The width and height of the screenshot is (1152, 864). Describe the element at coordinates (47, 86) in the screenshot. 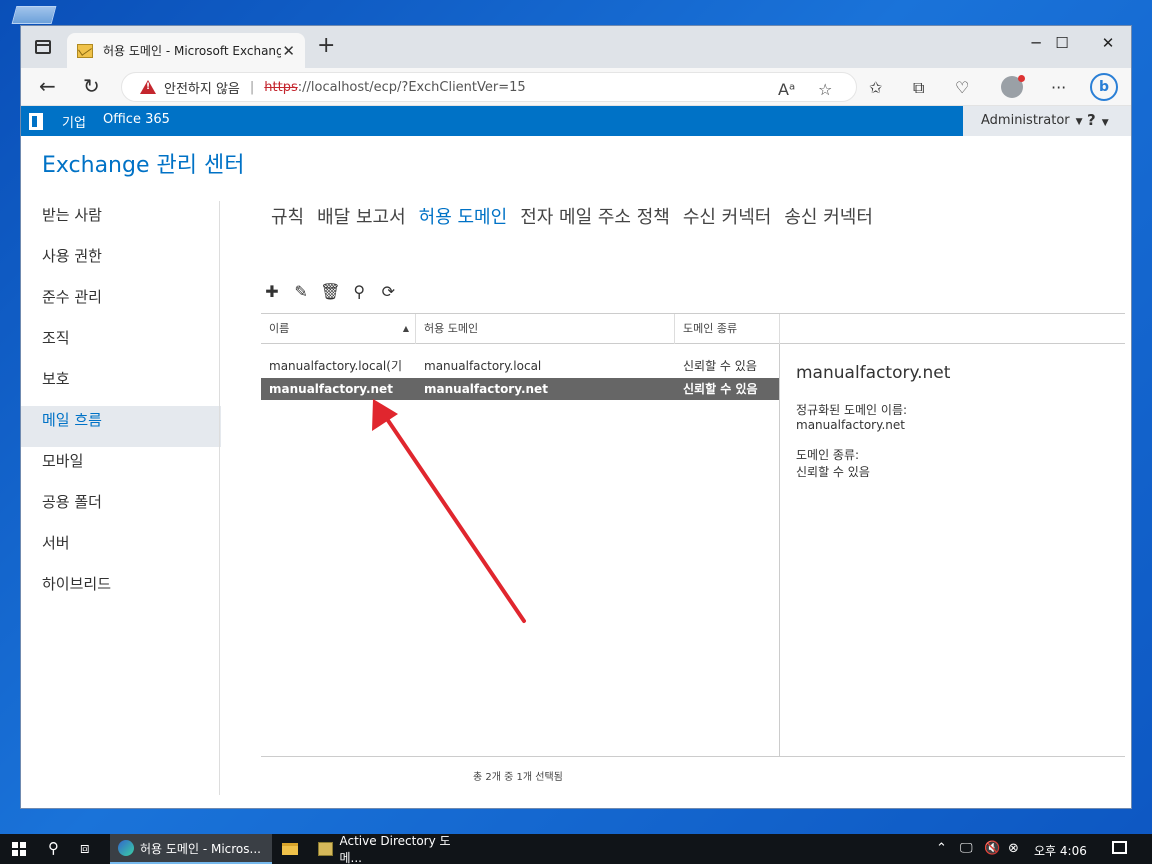

I see `back-arrow-icon: ←` at that location.